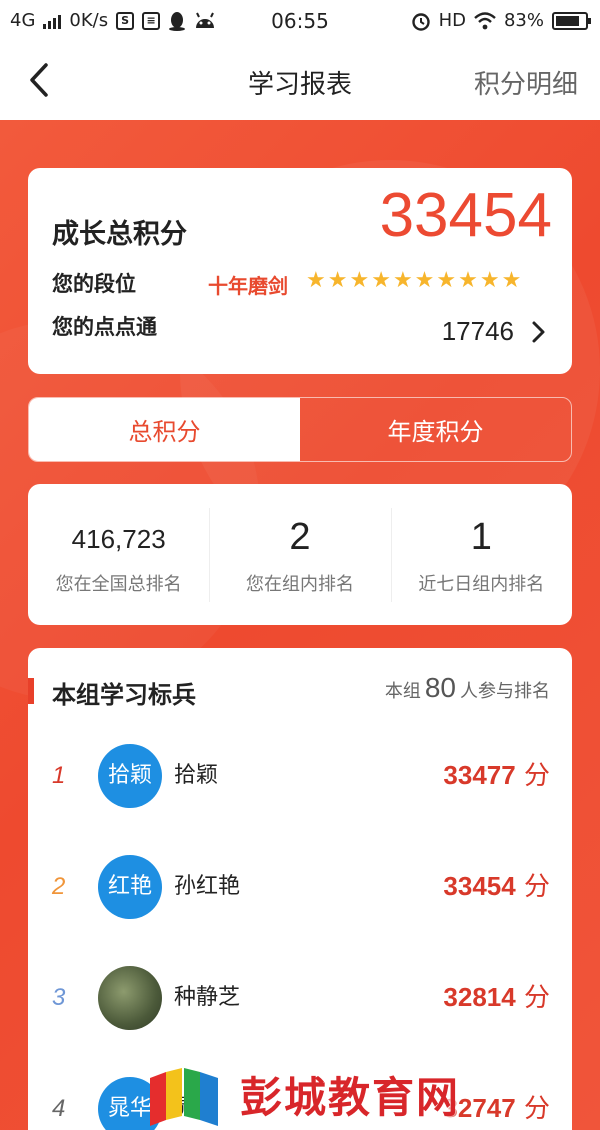  I want to click on avatar-photo, so click(130, 998).